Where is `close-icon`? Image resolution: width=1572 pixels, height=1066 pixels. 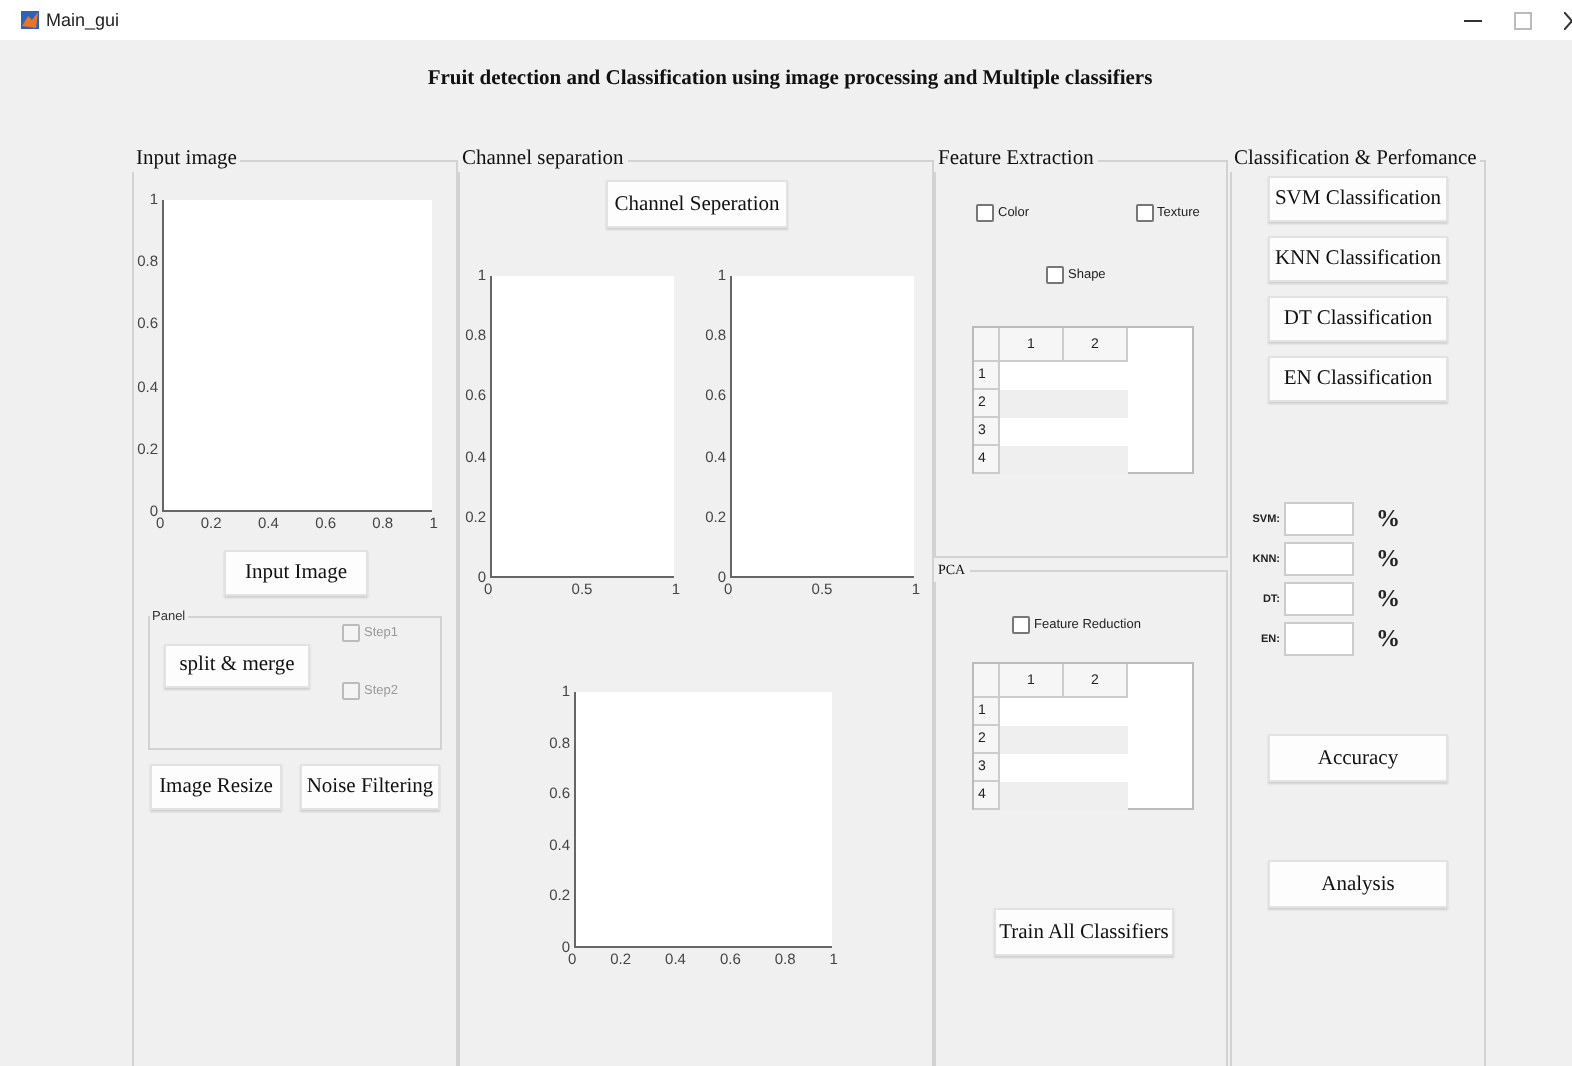 close-icon is located at coordinates (1568, 20).